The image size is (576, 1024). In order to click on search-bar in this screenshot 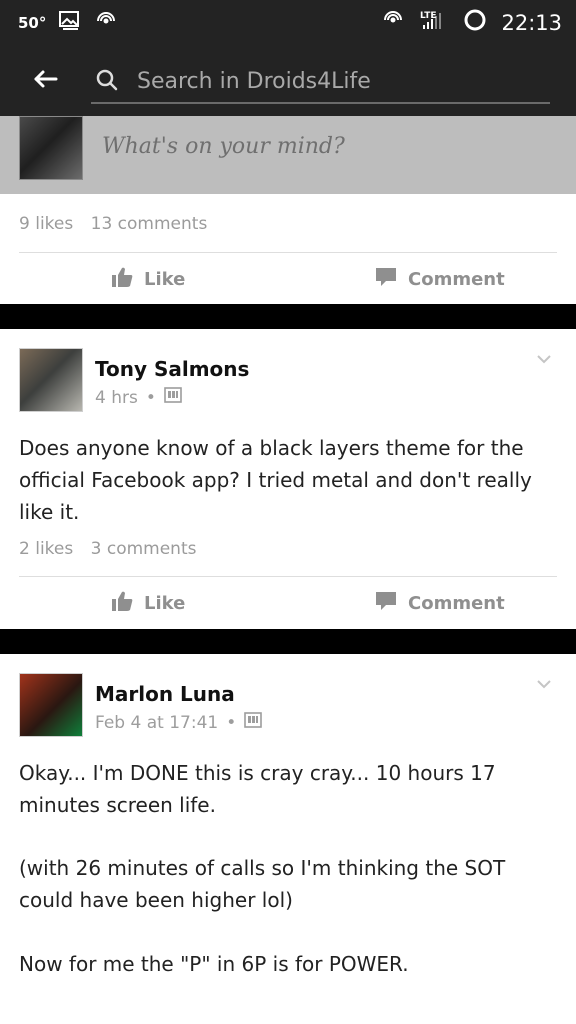, I will do `click(288, 79)`.